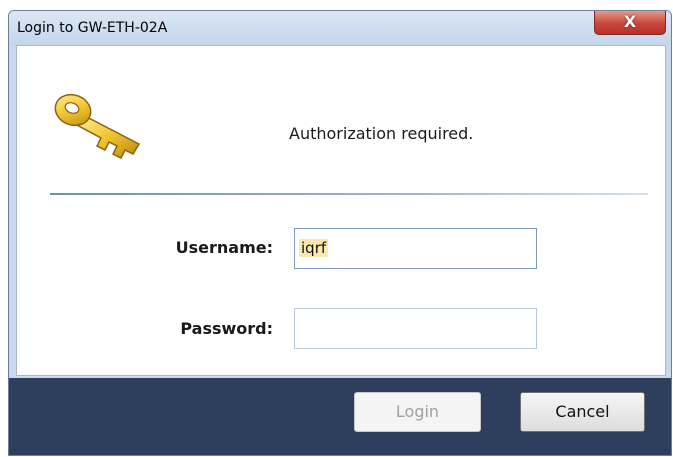  What do you see at coordinates (226, 328) in the screenshot?
I see `password-label: Password:` at bounding box center [226, 328].